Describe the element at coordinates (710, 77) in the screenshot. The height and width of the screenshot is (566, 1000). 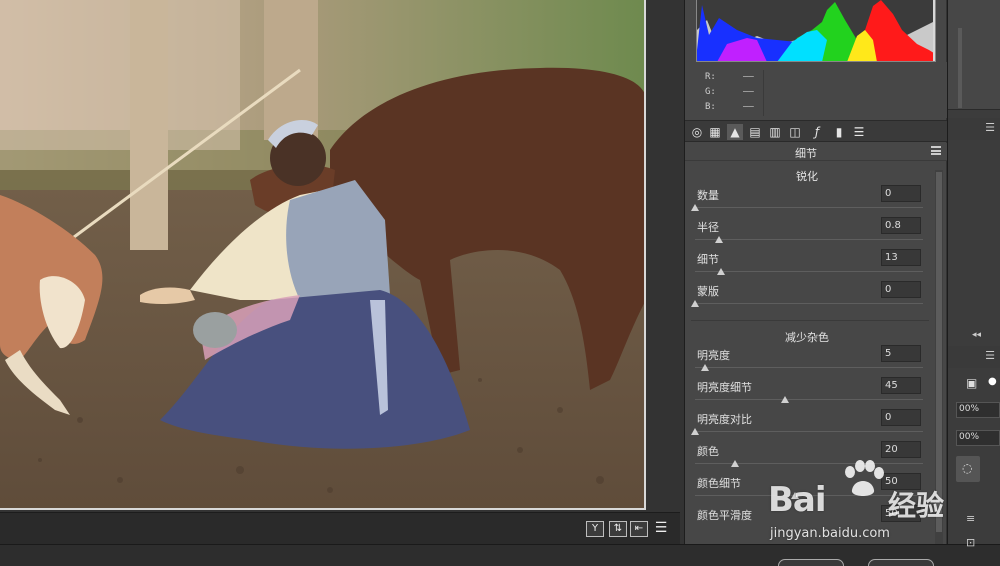
I see `r-label: R:` at that location.